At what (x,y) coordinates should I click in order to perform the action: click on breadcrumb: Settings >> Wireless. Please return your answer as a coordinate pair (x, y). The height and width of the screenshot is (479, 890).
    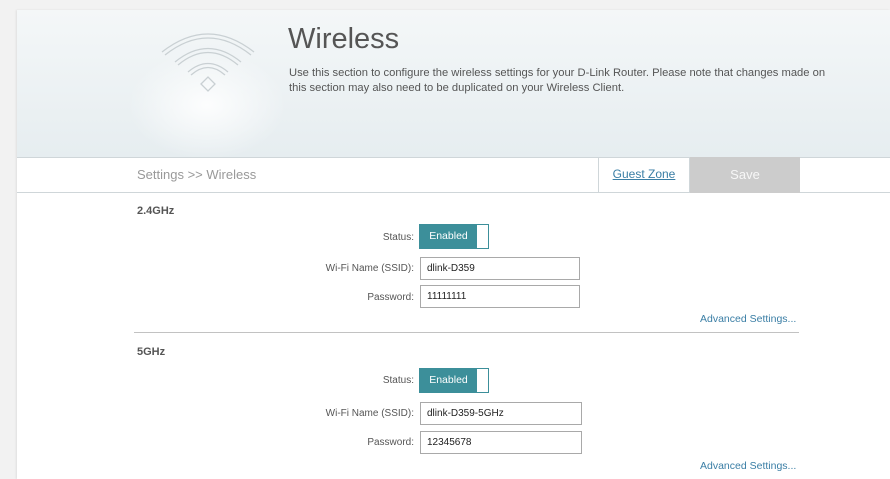
    Looking at the image, I should click on (197, 174).